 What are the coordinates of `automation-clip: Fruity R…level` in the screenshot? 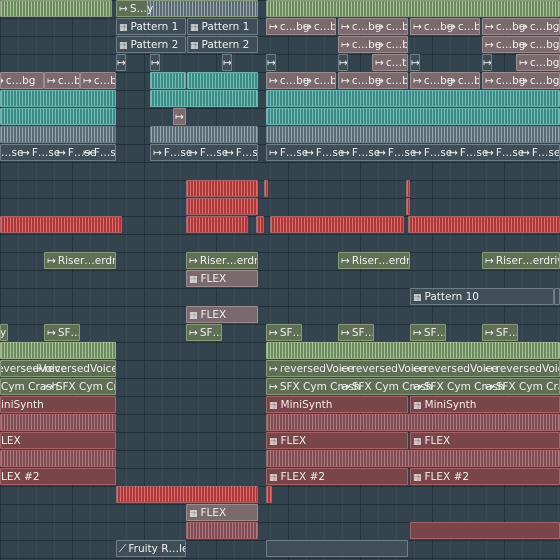 It's located at (151, 548).